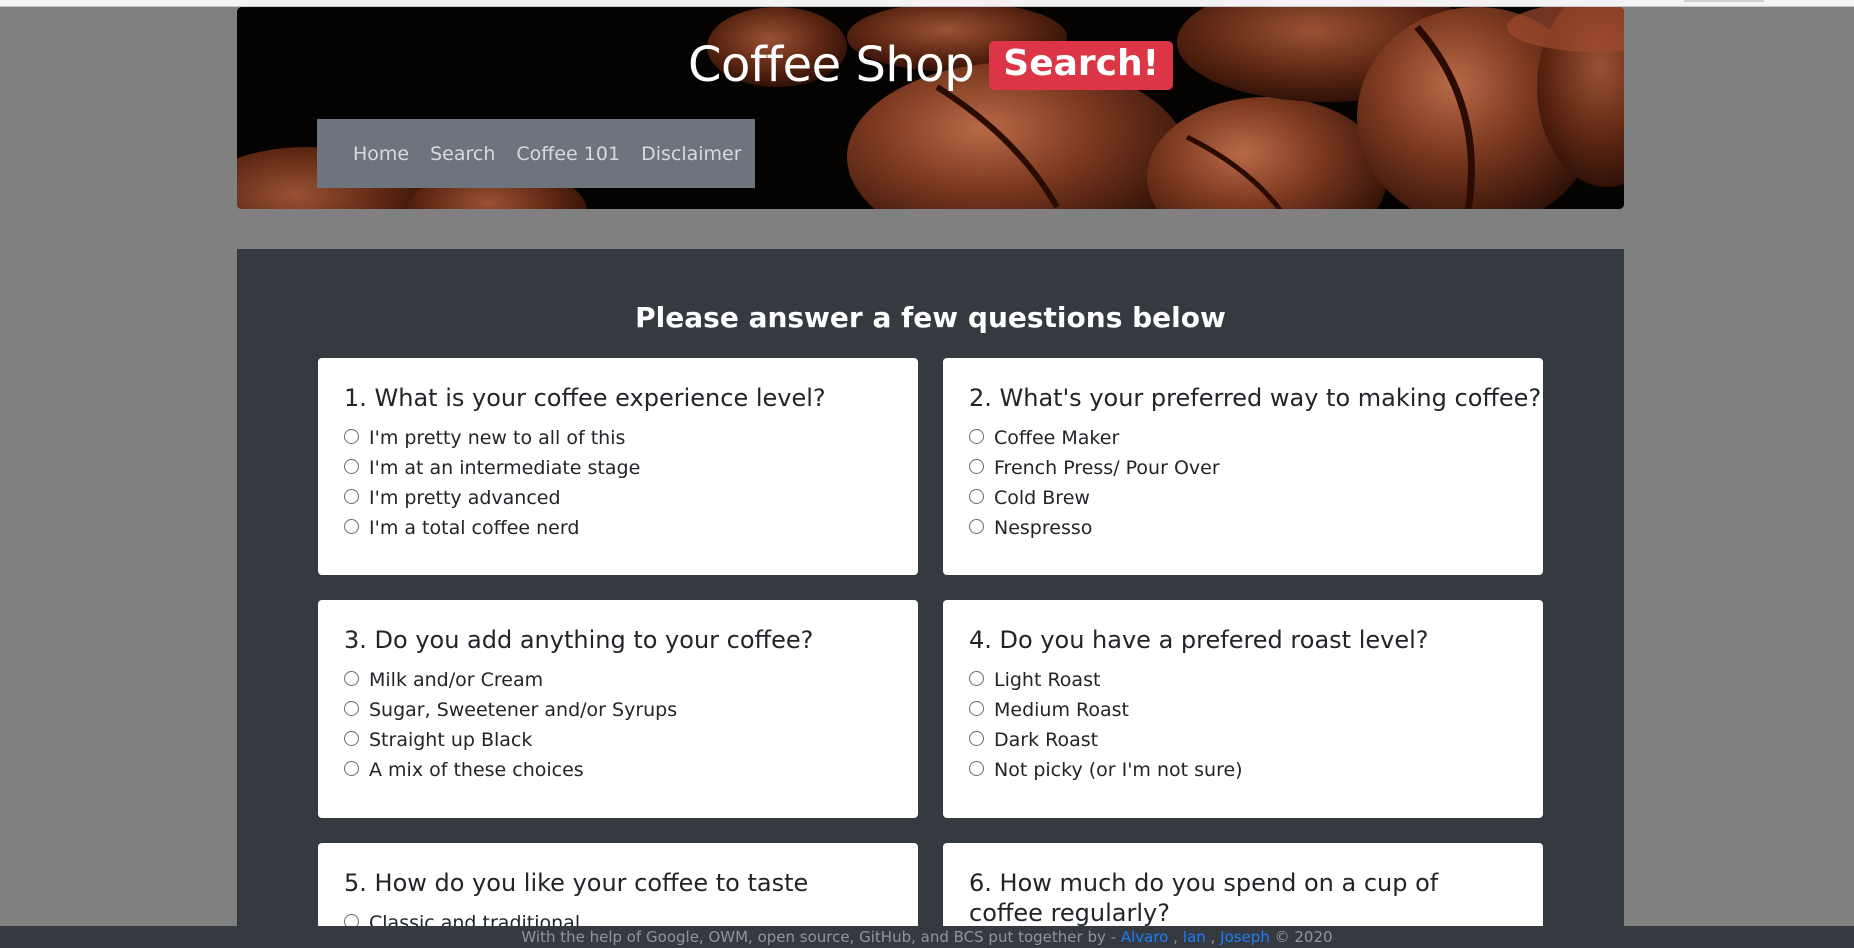 The width and height of the screenshot is (1854, 948). I want to click on answer-option: I'm at an intermediate stage, so click(618, 468).